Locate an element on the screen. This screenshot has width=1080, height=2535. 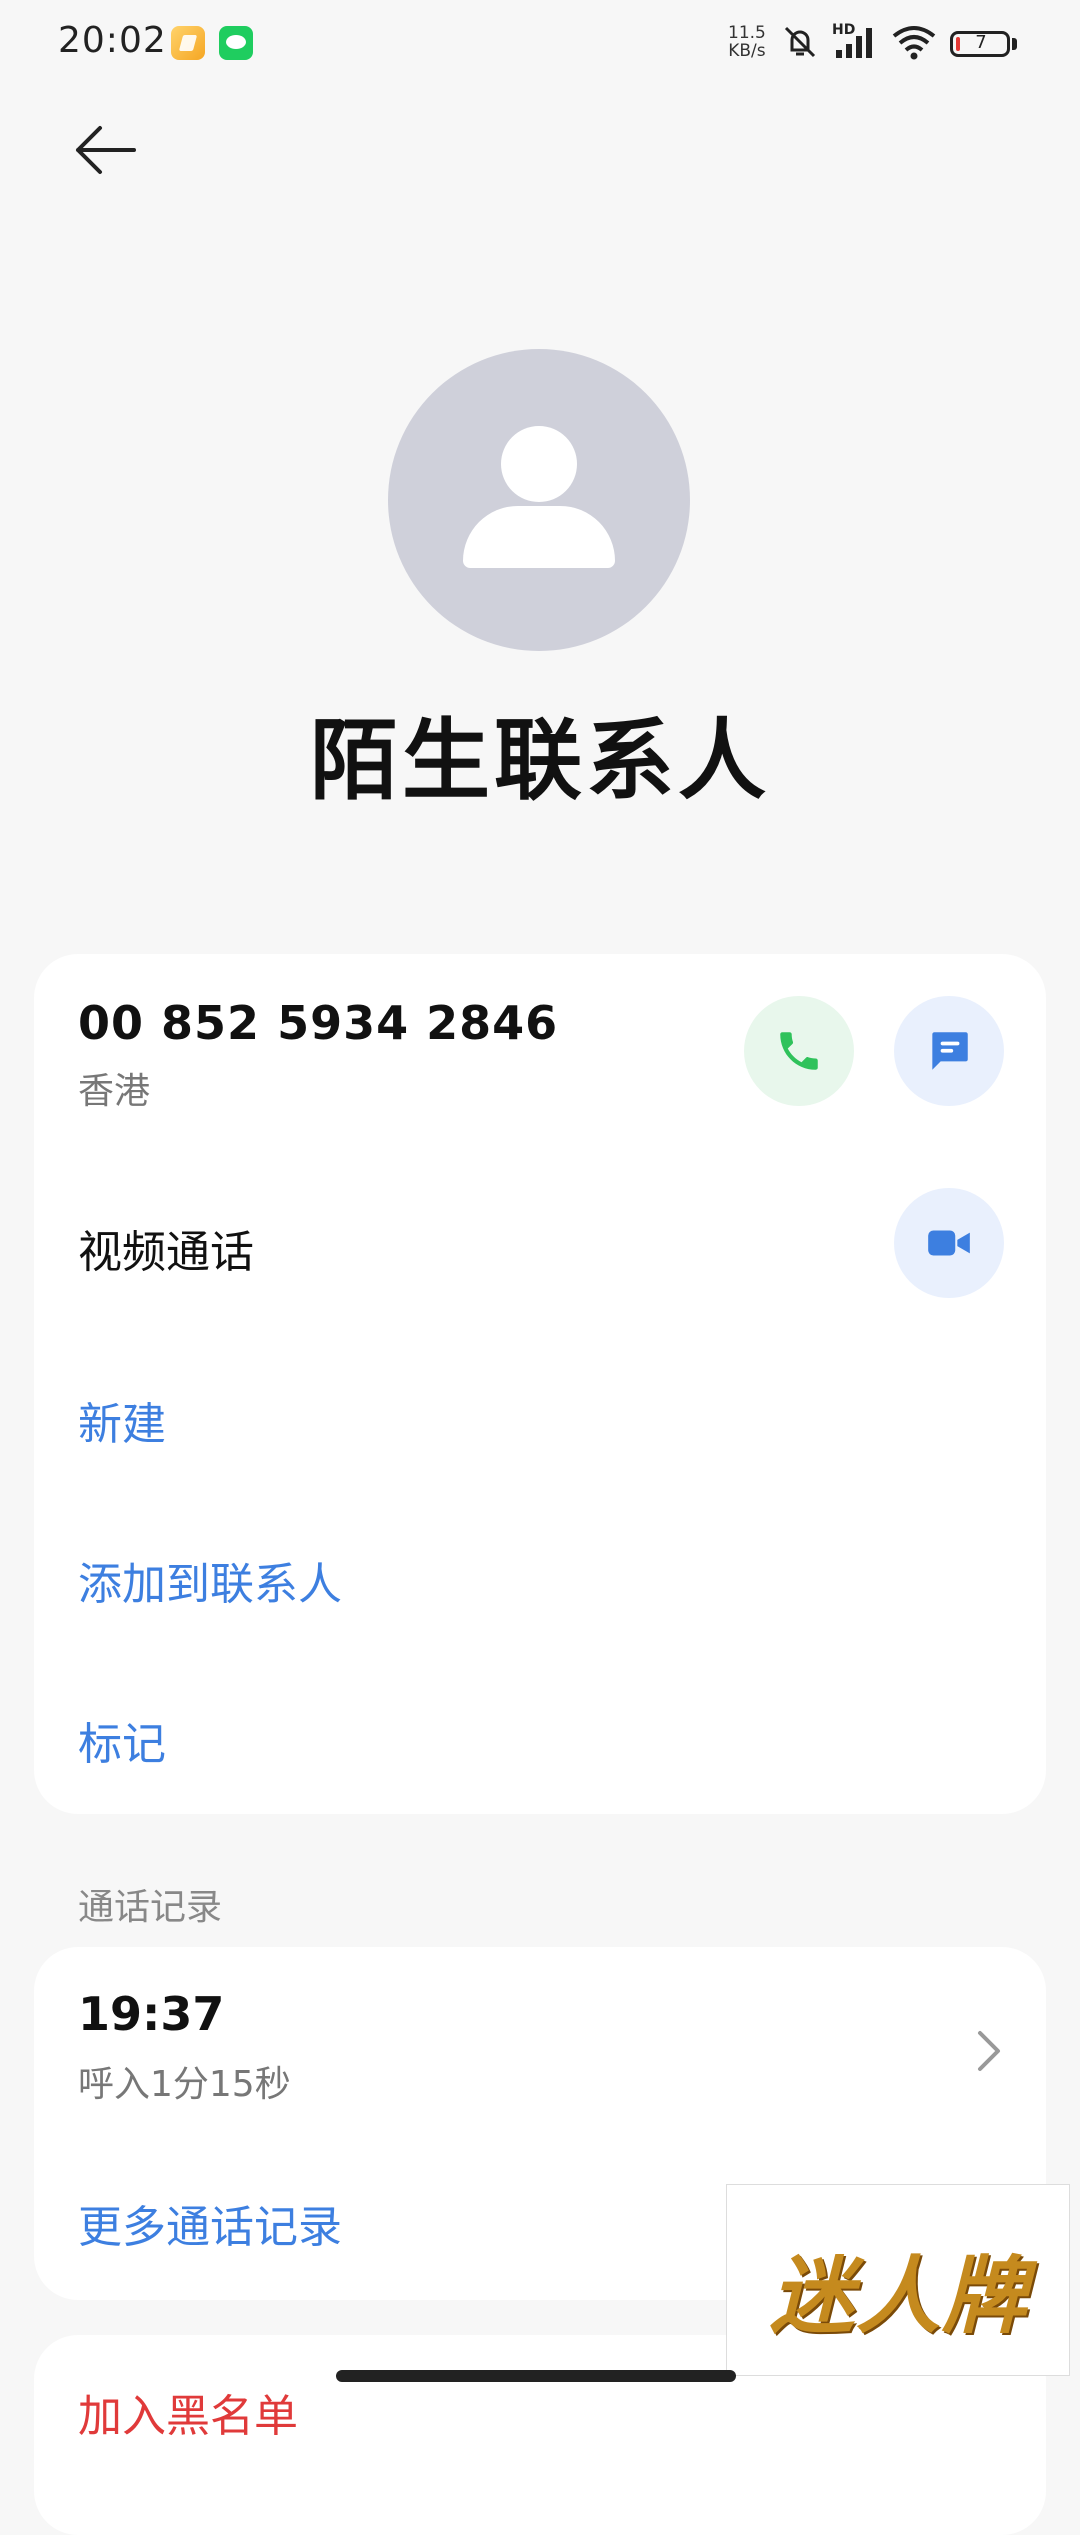
block-number-link: 加入黑名单 is located at coordinates (188, 2412).